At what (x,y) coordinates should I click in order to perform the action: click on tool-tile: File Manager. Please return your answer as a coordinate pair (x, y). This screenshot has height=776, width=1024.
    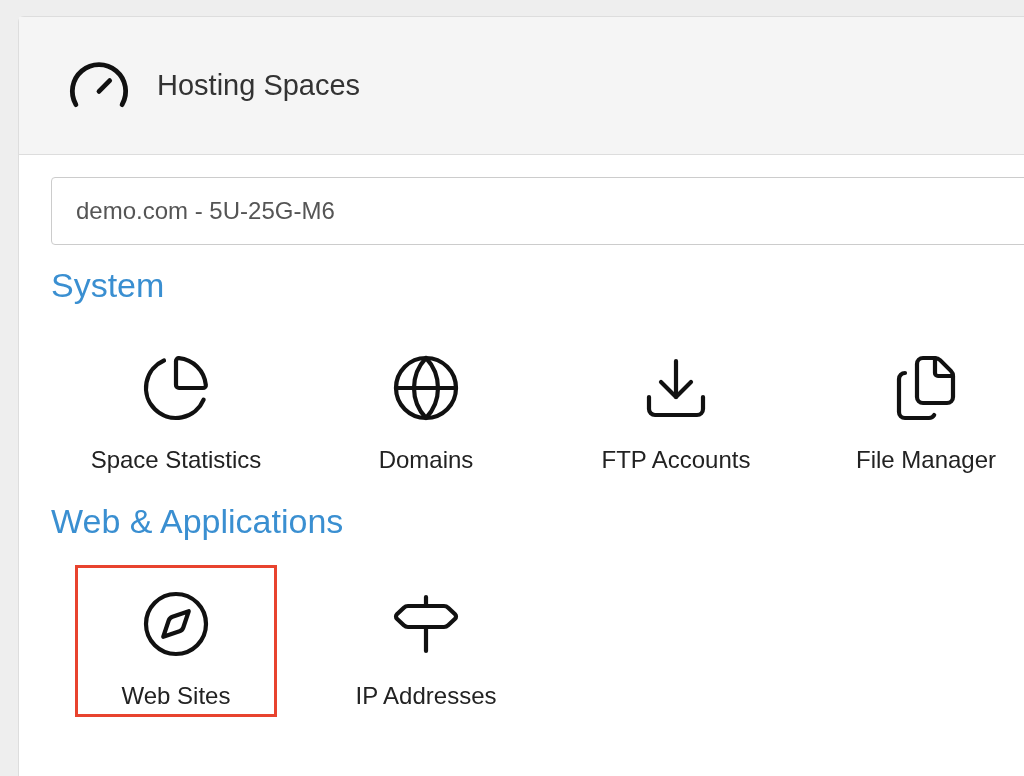
    Looking at the image, I should click on (924, 405).